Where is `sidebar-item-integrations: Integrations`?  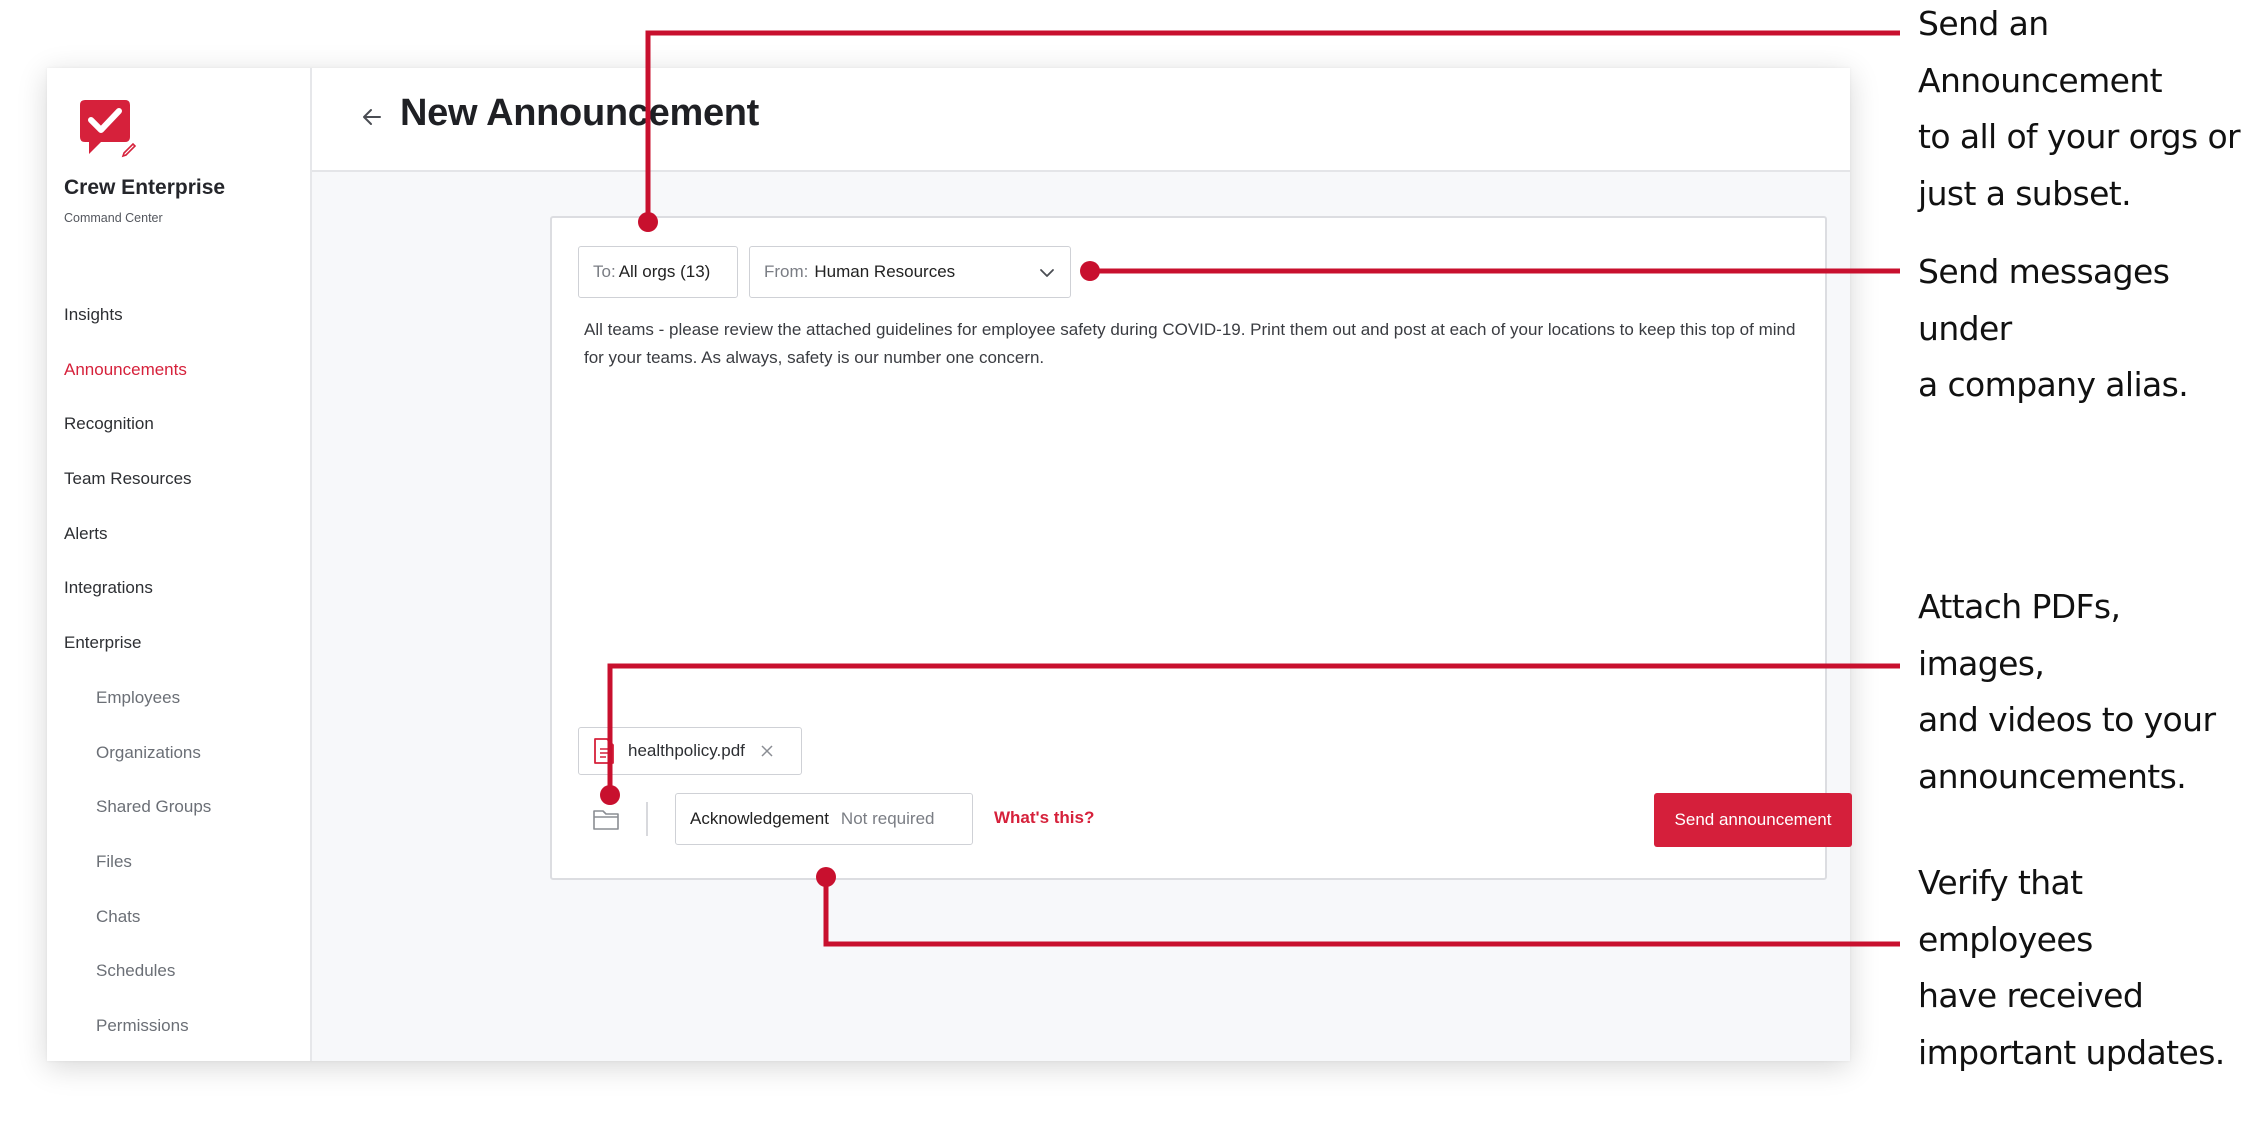 sidebar-item-integrations: Integrations is located at coordinates (178, 588).